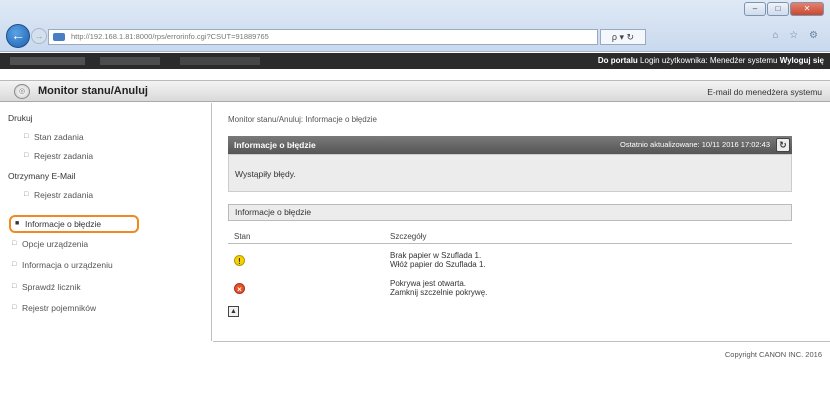  I want to click on sidebar-item-job-status: □ Stan zadania, so click(105, 137).